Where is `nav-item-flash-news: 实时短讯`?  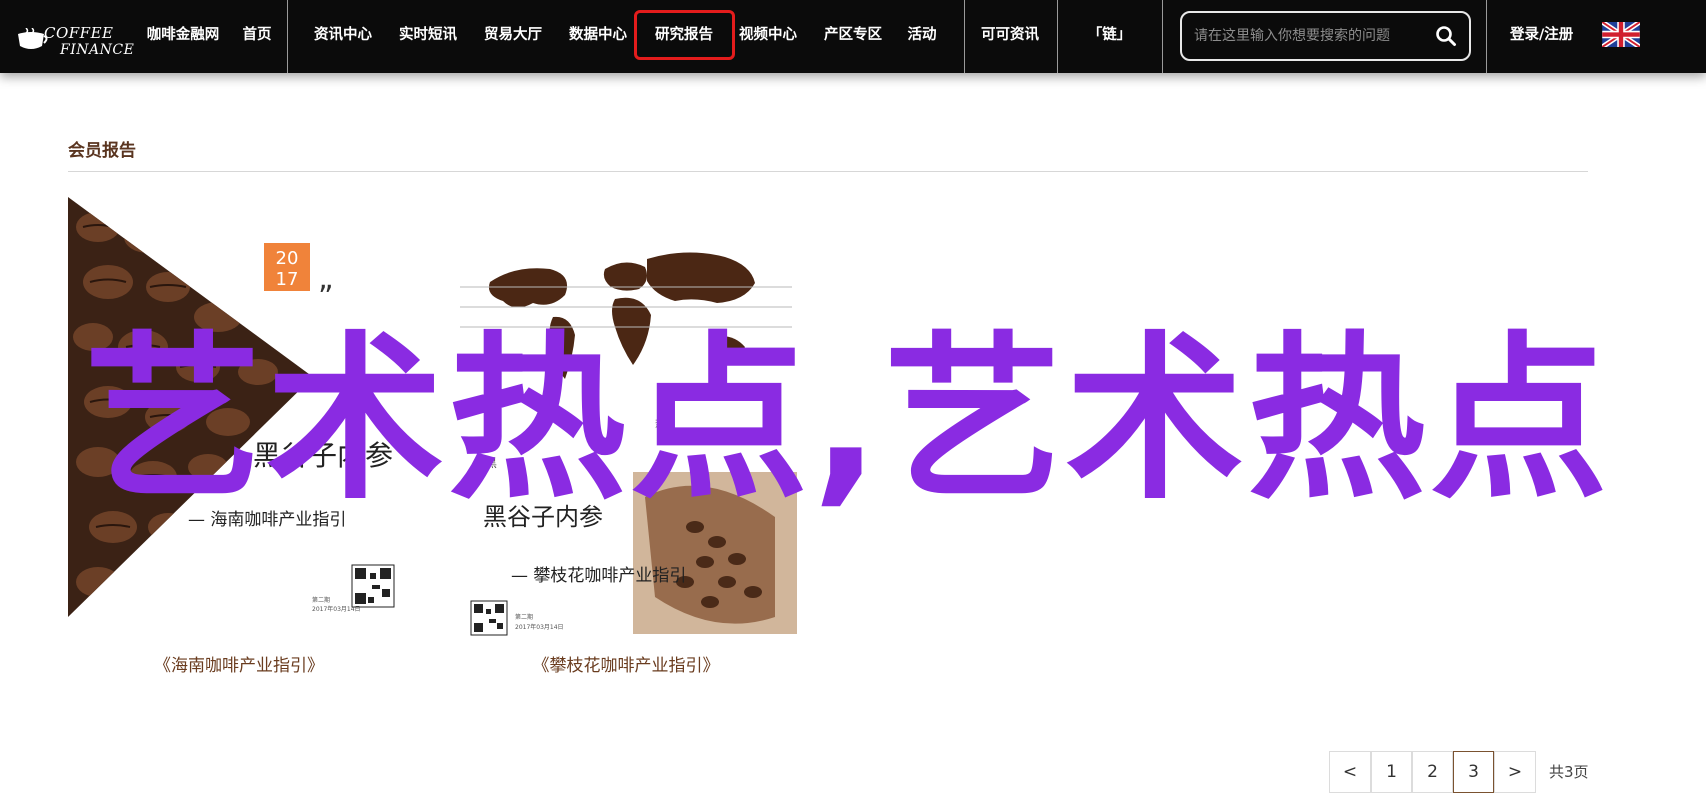
nav-item-flash-news: 实时短讯 is located at coordinates (428, 36).